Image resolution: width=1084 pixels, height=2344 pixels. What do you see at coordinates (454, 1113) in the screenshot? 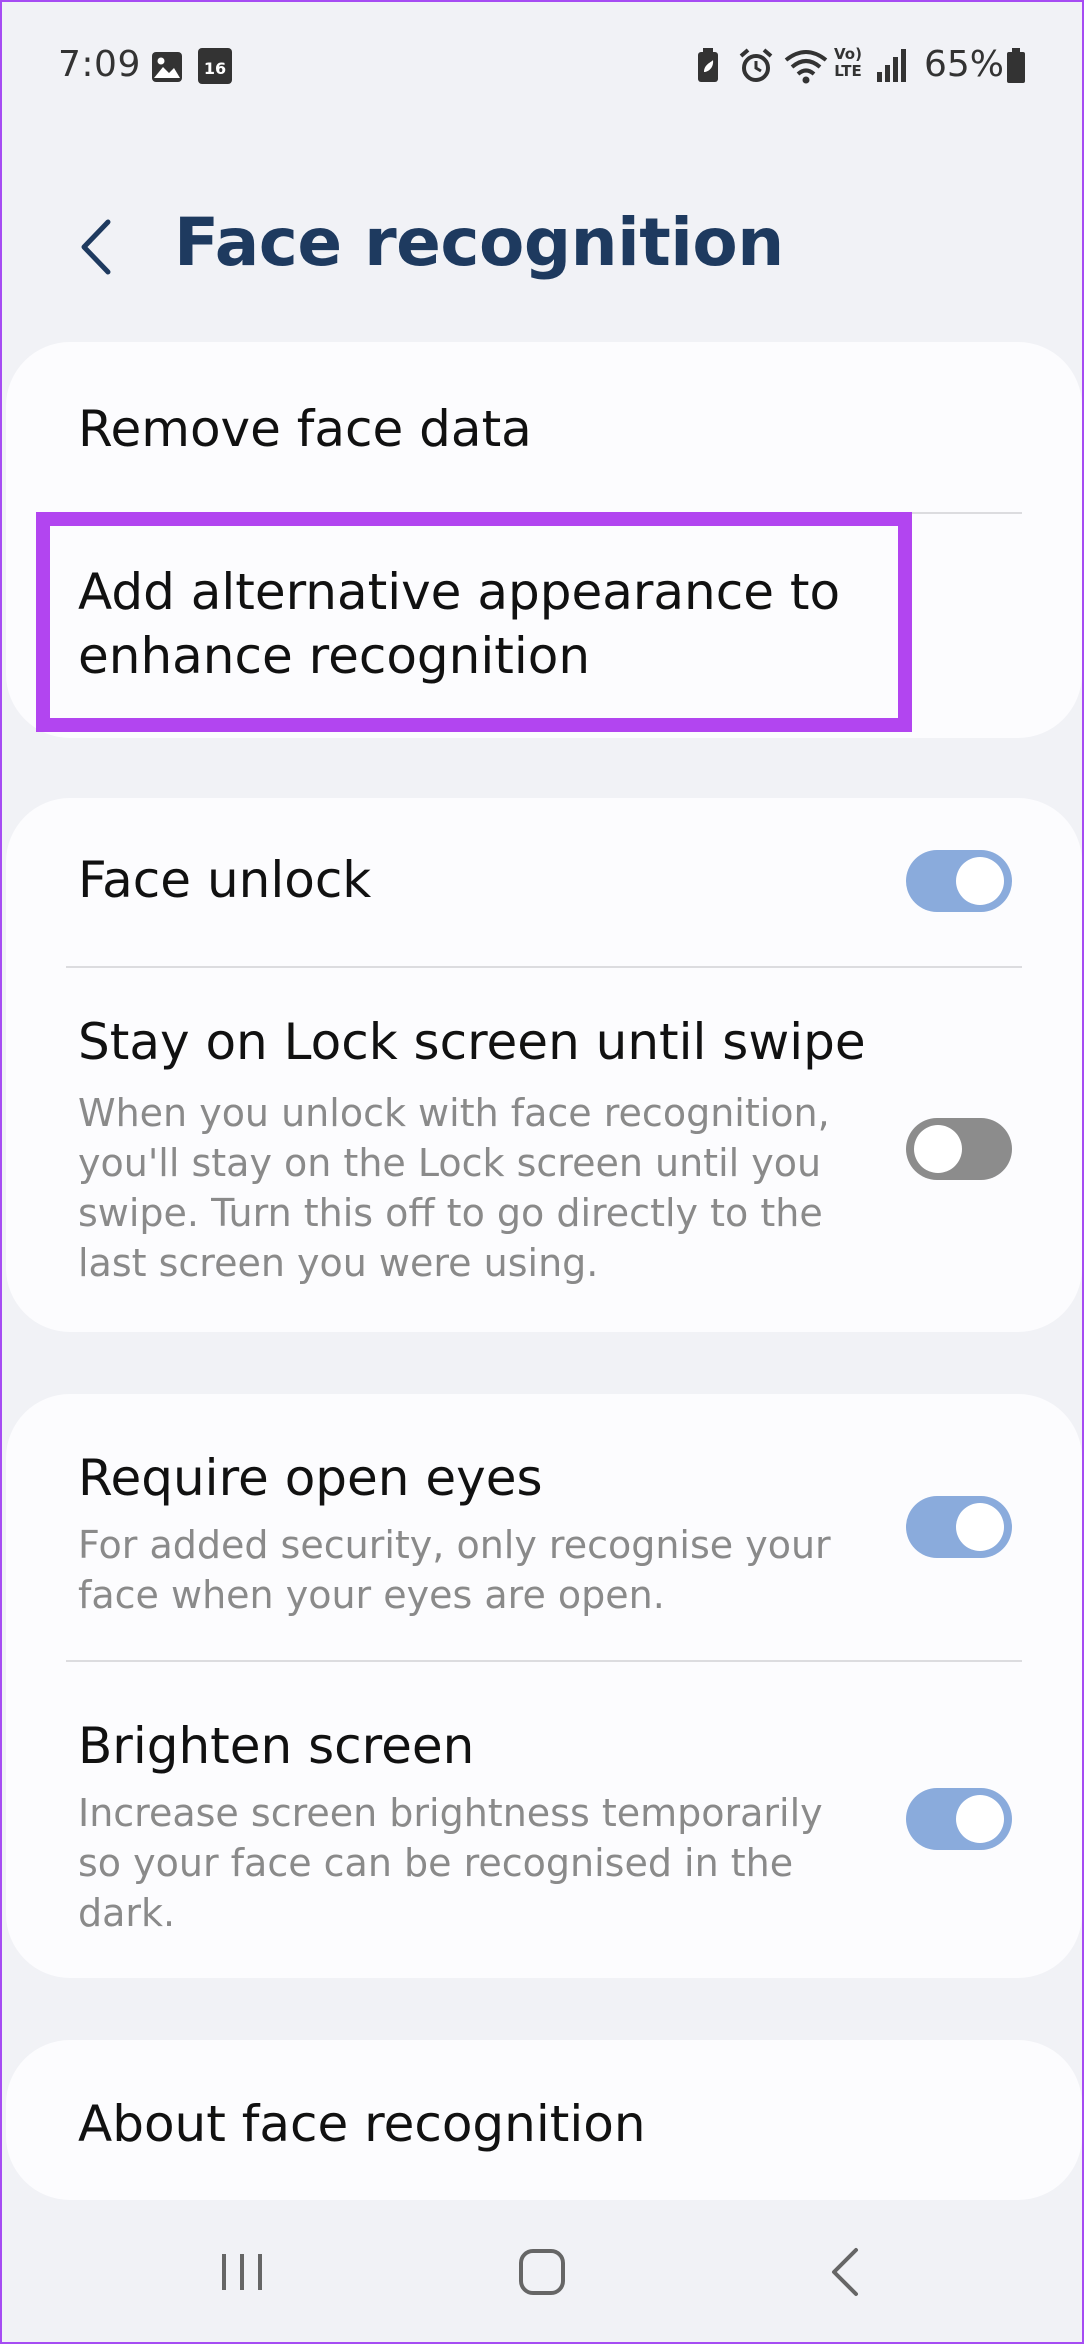
I see `stay-on-lock-screen-desc-line1: When you unlock with face recognition,` at bounding box center [454, 1113].